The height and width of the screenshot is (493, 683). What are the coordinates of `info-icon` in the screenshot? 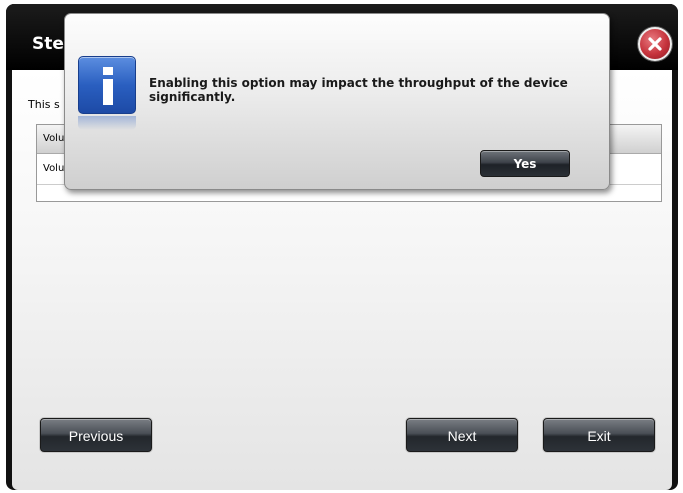 It's located at (107, 85).